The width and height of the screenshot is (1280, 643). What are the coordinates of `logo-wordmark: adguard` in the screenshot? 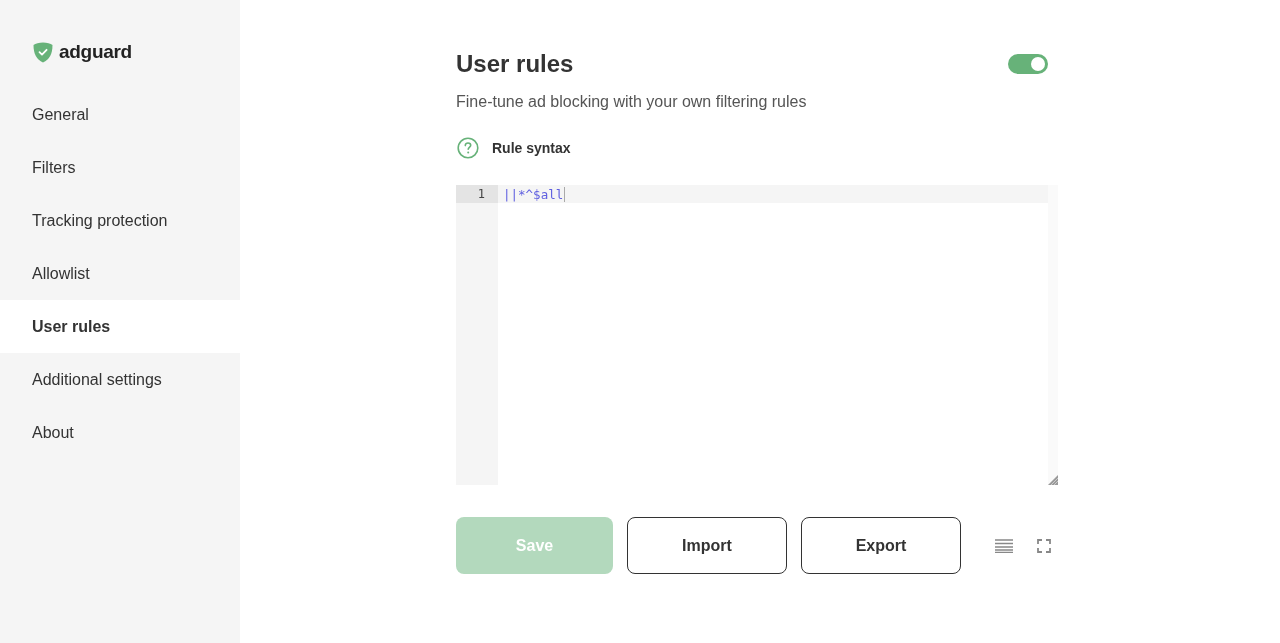 It's located at (95, 52).